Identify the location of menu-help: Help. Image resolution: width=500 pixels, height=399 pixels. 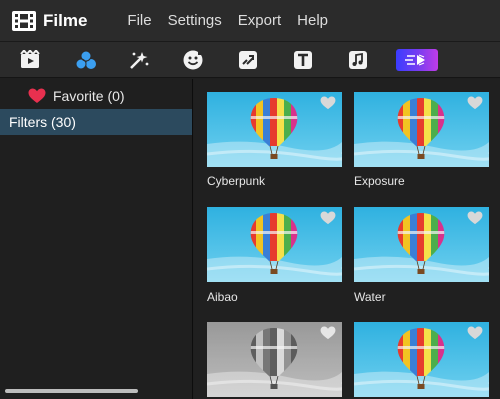
(312, 20).